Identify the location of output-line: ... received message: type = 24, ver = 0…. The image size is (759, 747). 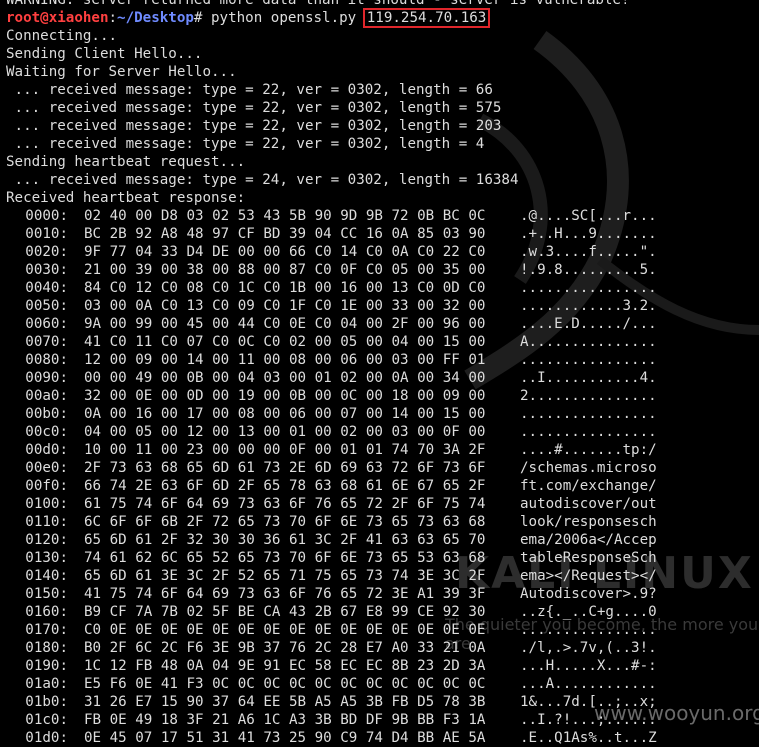
(262, 180).